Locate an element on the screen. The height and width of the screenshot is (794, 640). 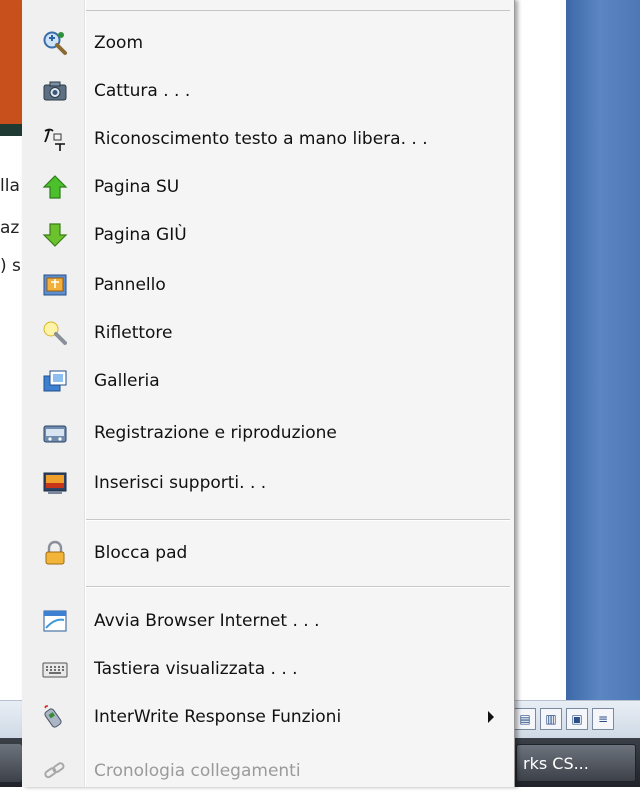
keyboard-icon is located at coordinates (55, 670).